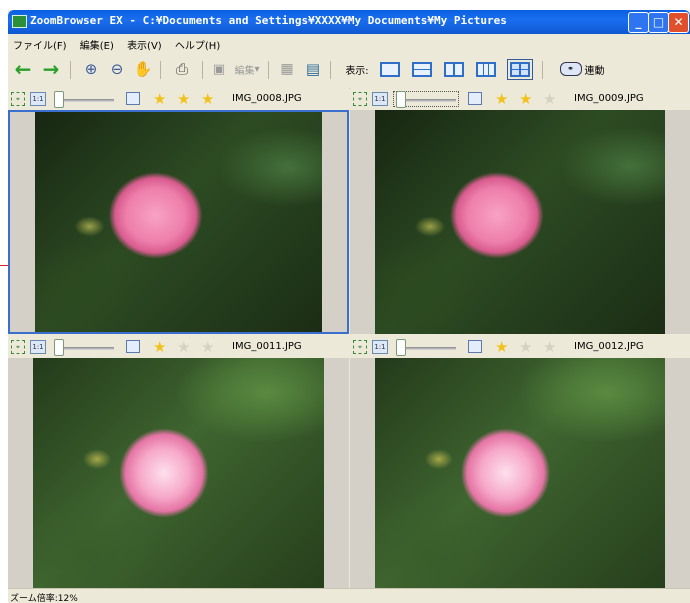 The width and height of the screenshot is (690, 603). Describe the element at coordinates (182, 69) in the screenshot. I see `print-icon: ⎙` at that location.